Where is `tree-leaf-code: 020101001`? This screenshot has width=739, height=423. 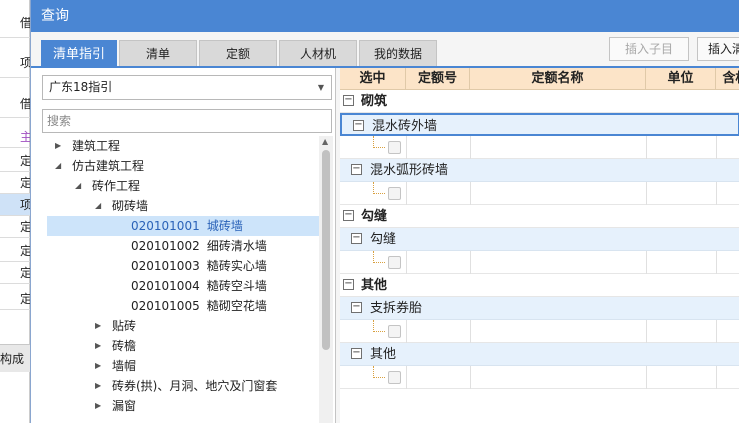 tree-leaf-code: 020101001 is located at coordinates (165, 226).